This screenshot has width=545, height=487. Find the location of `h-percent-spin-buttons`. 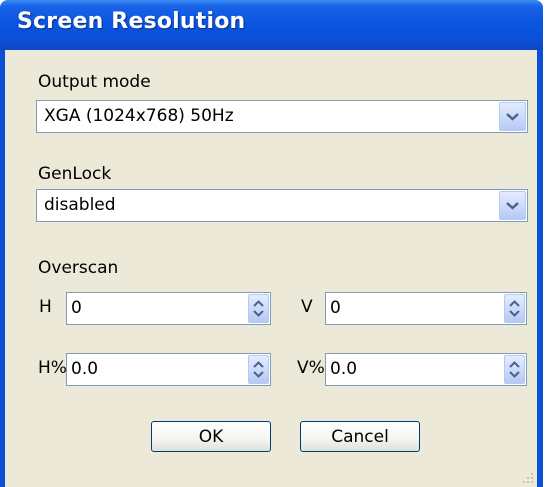

h-percent-spin-buttons is located at coordinates (258, 369).